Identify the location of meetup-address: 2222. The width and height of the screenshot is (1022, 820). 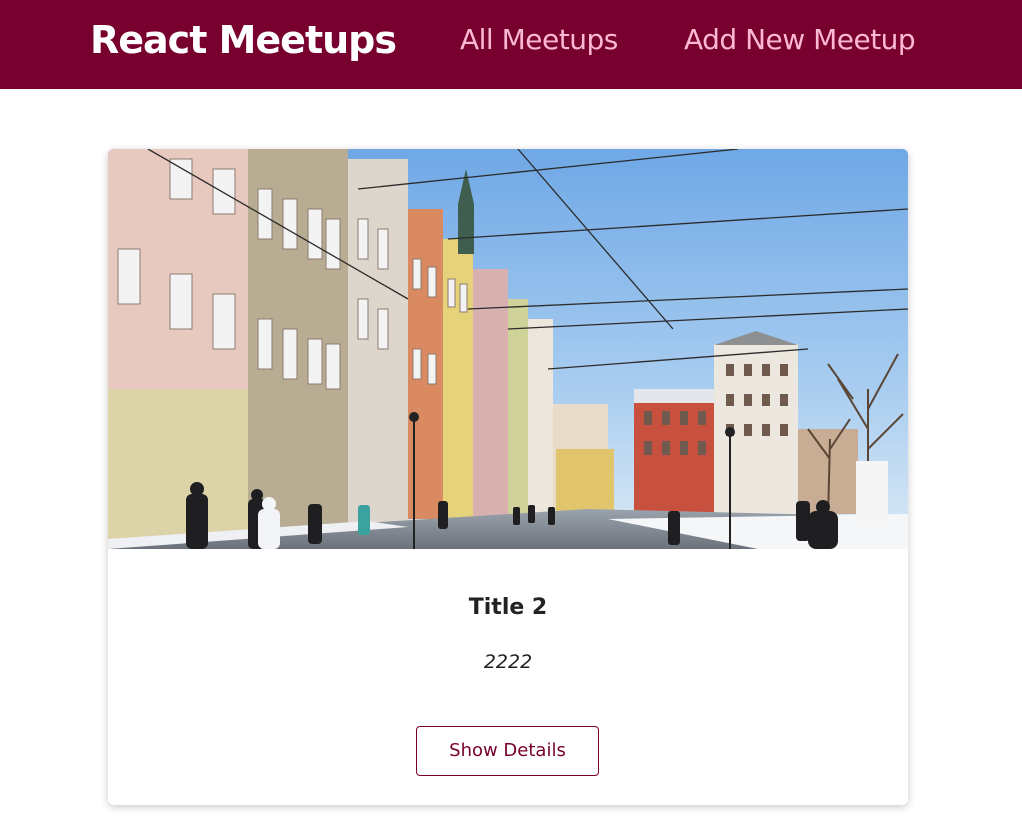
(508, 662).